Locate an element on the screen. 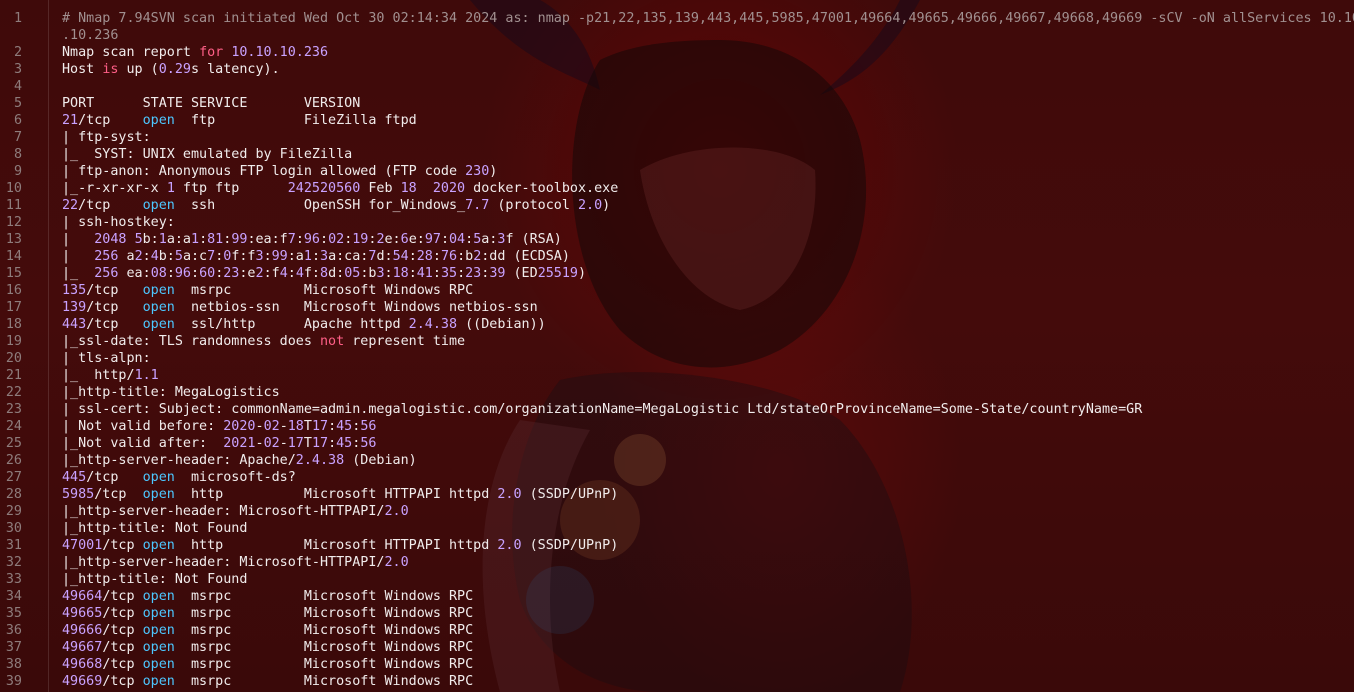 The height and width of the screenshot is (692, 1354). editor-line: 25 |_Not valid after: 2021-02-17T17:45:56 is located at coordinates (677, 443).